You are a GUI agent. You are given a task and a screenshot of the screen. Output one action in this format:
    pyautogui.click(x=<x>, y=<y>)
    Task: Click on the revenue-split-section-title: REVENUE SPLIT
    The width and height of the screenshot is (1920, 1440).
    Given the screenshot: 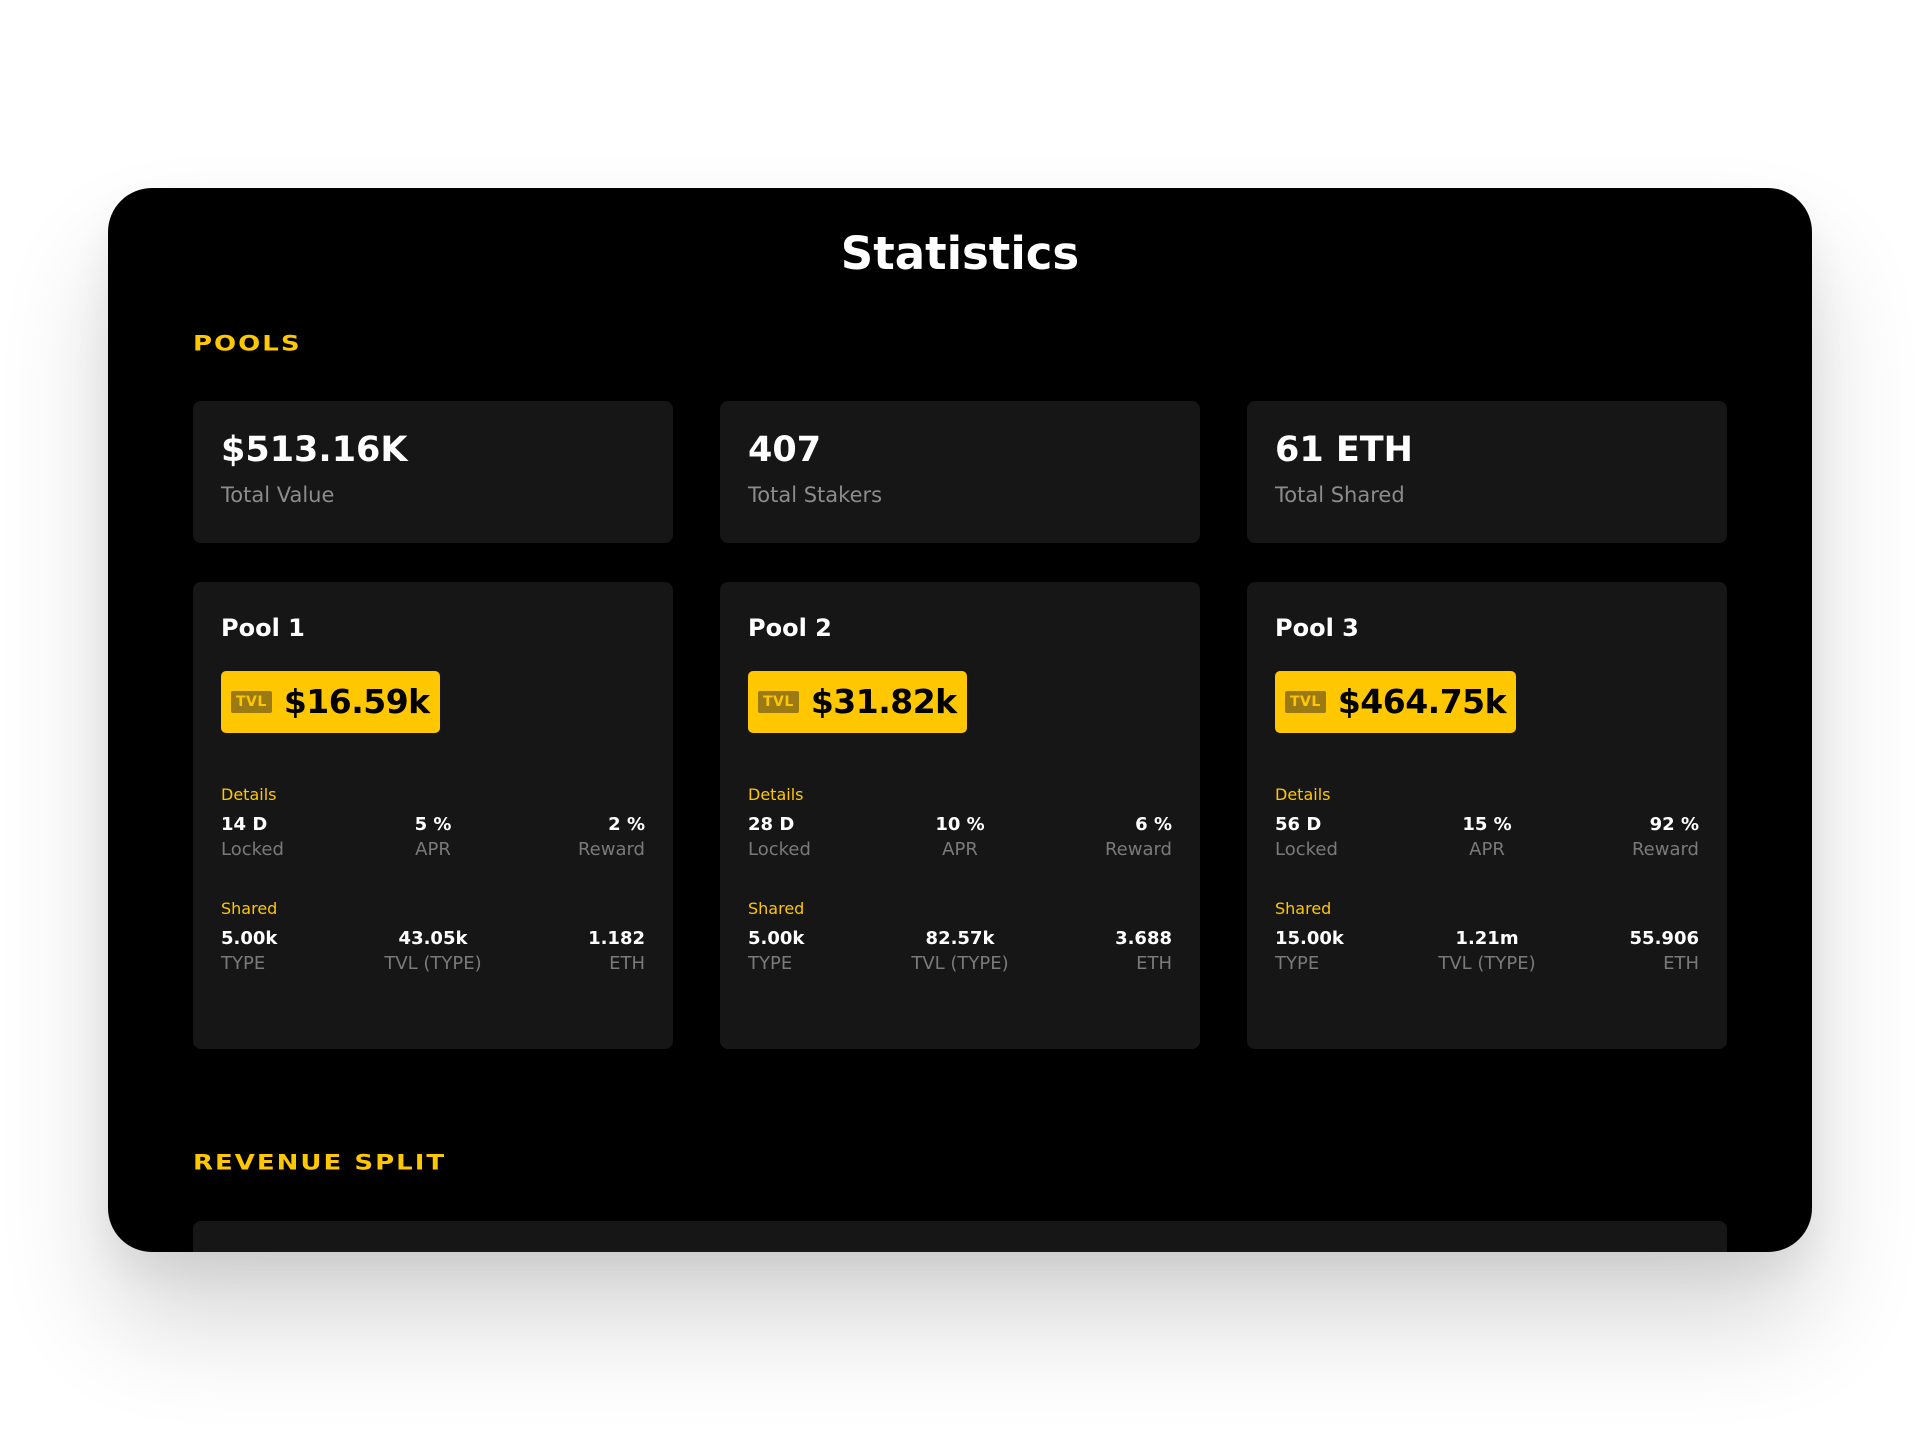 What is the action you would take?
    pyautogui.click(x=320, y=1163)
    